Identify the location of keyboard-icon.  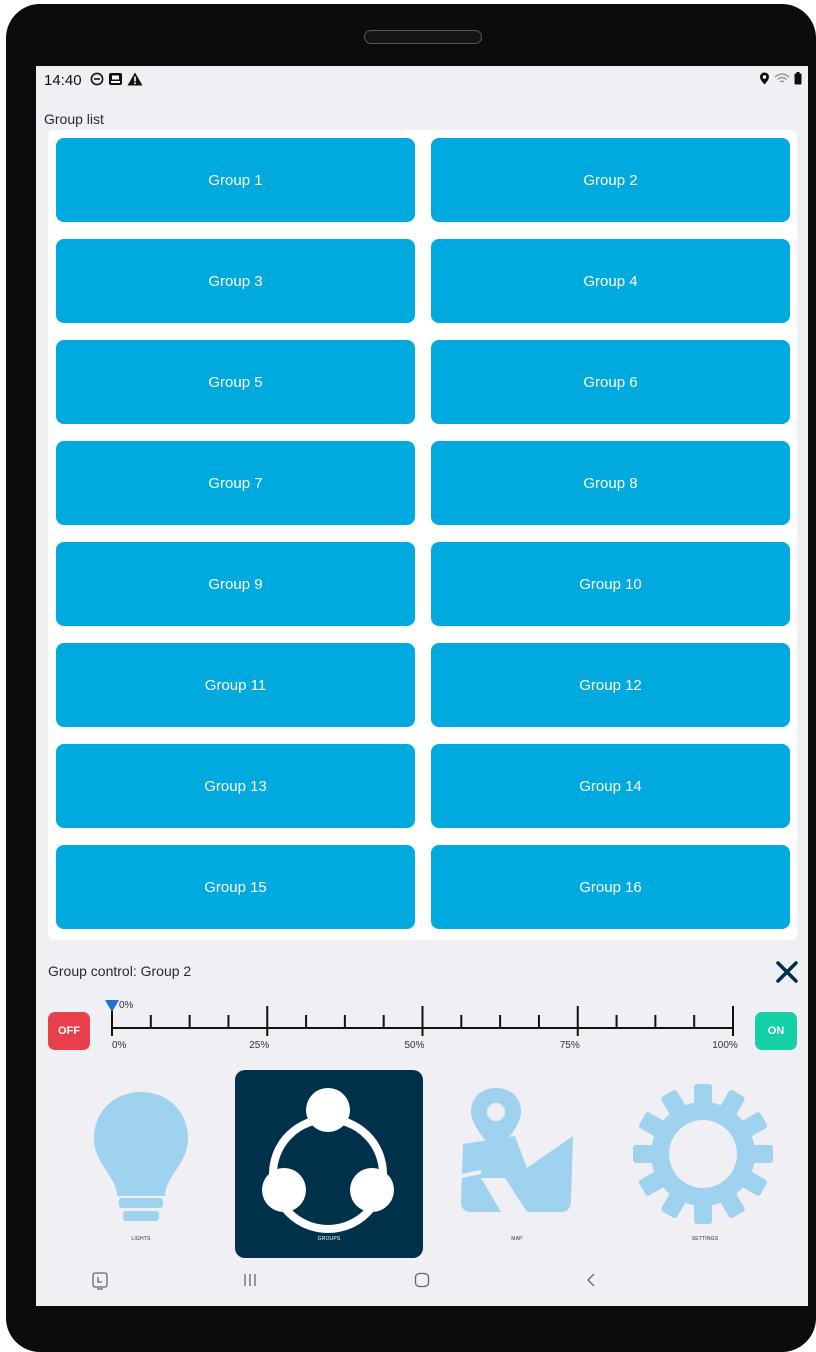
(100, 1281).